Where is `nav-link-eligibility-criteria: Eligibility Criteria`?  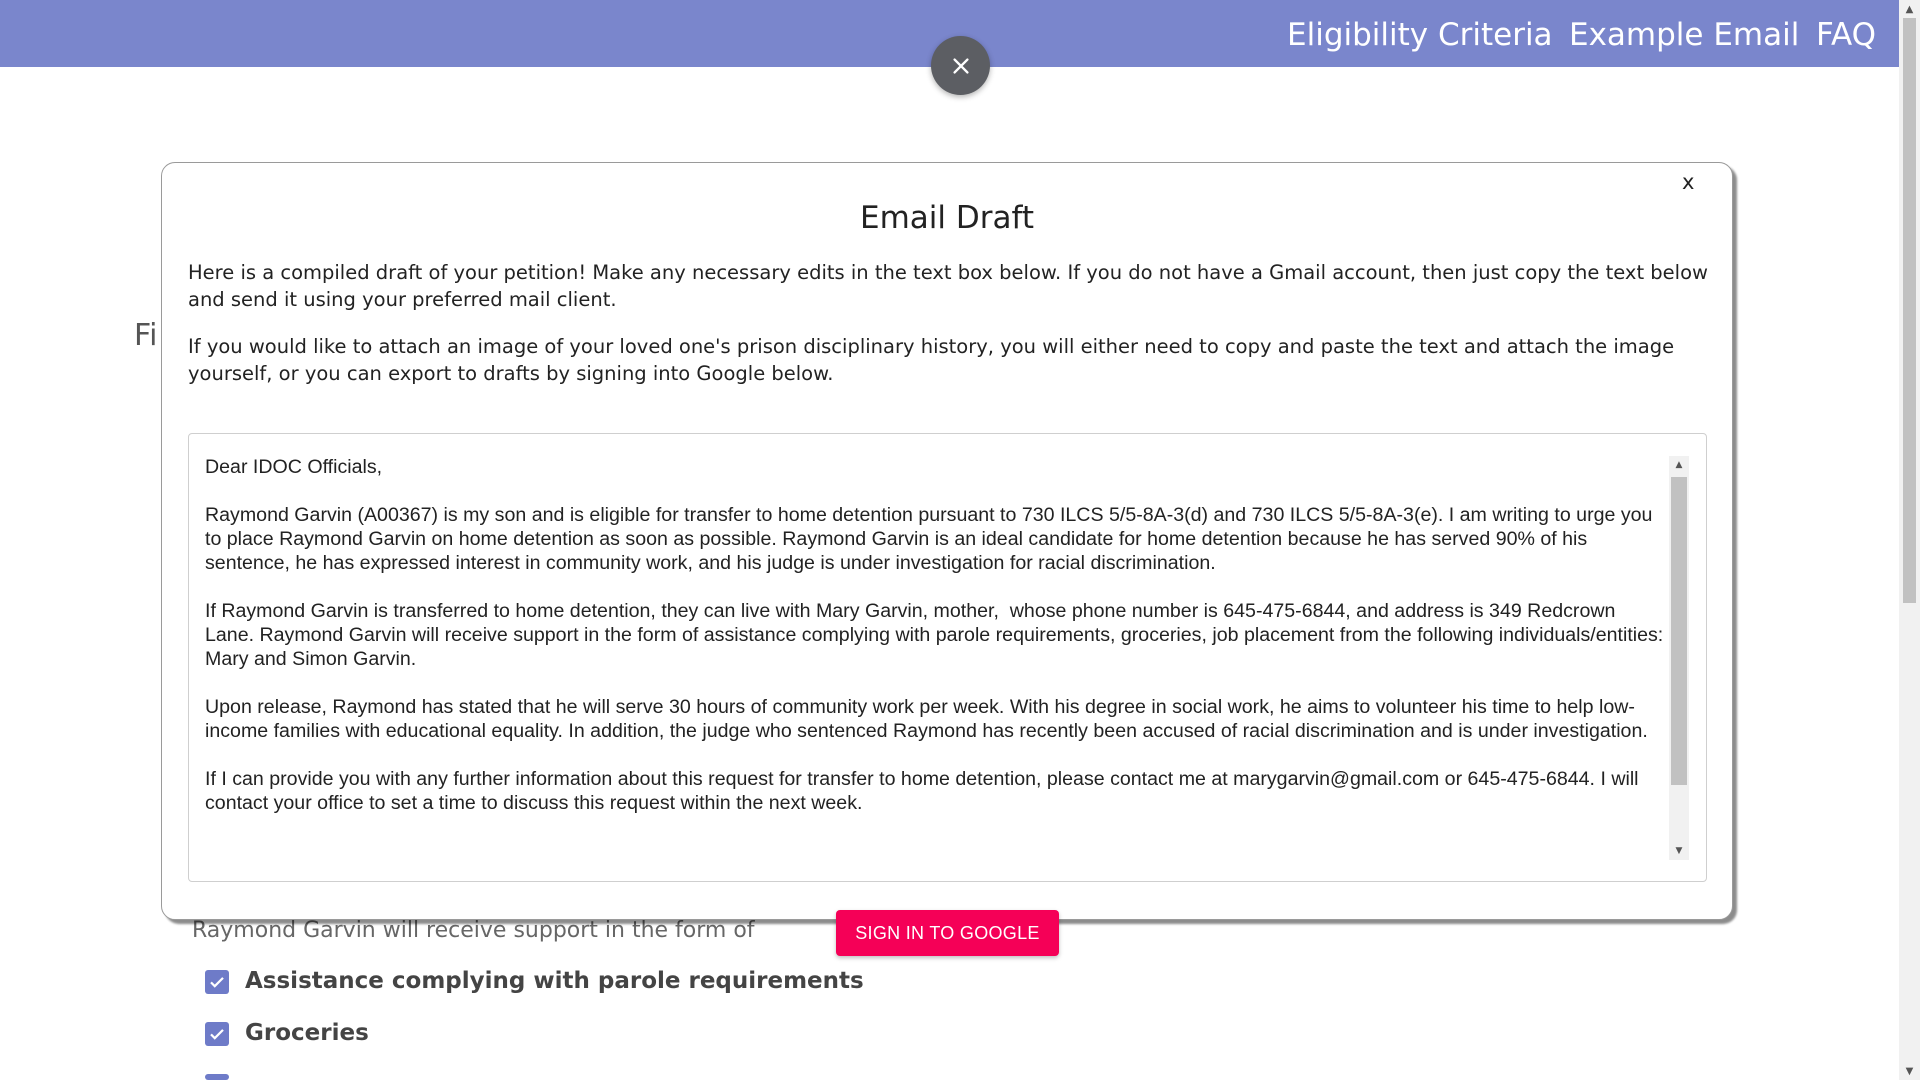
nav-link-eligibility-criteria: Eligibility Criteria is located at coordinates (1420, 35).